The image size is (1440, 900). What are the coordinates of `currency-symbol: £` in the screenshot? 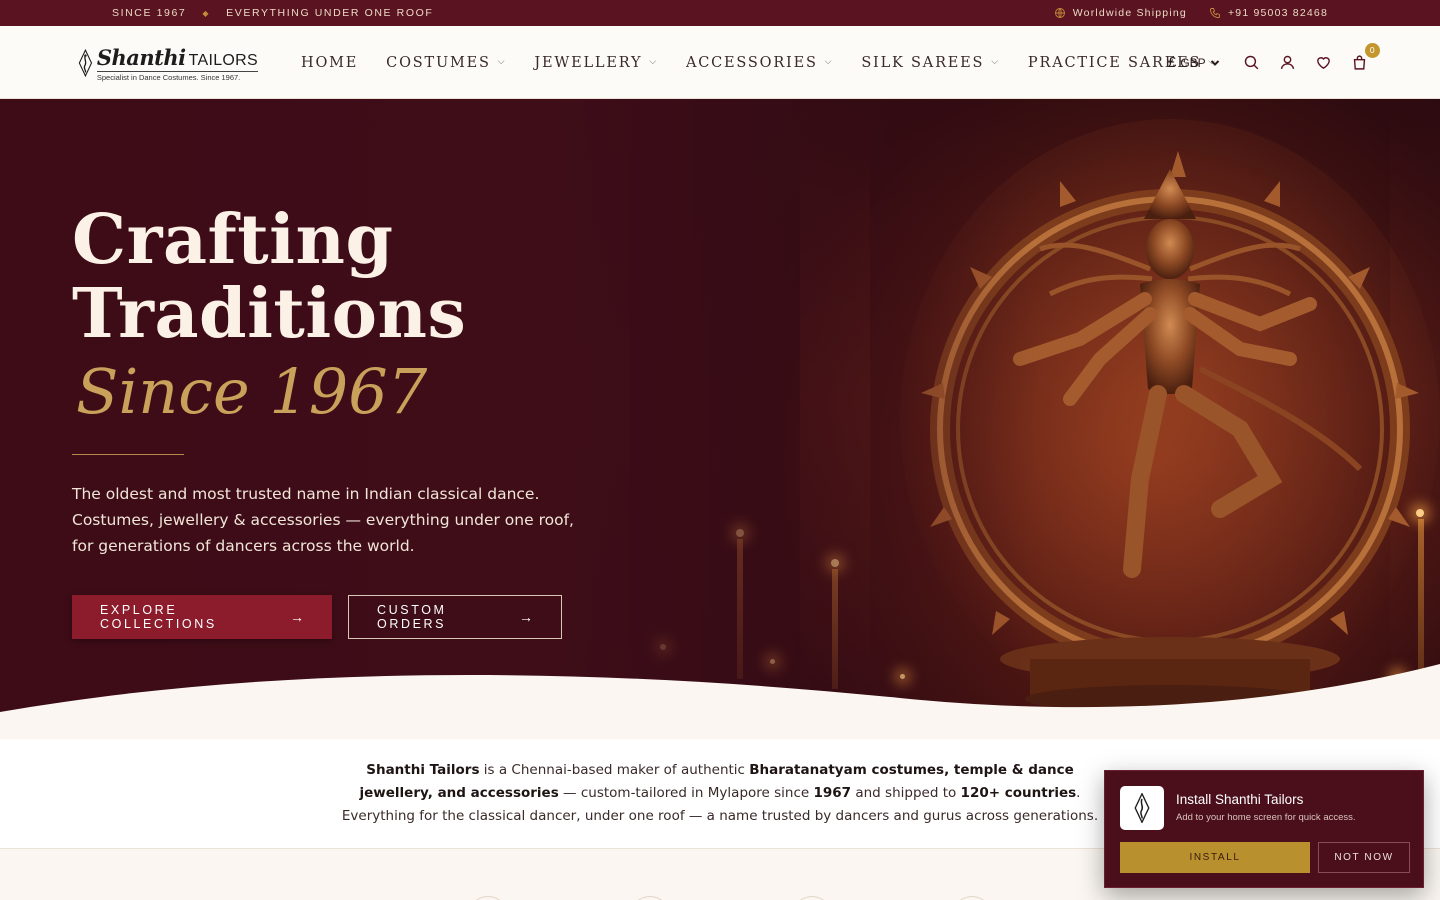 It's located at (1172, 62).